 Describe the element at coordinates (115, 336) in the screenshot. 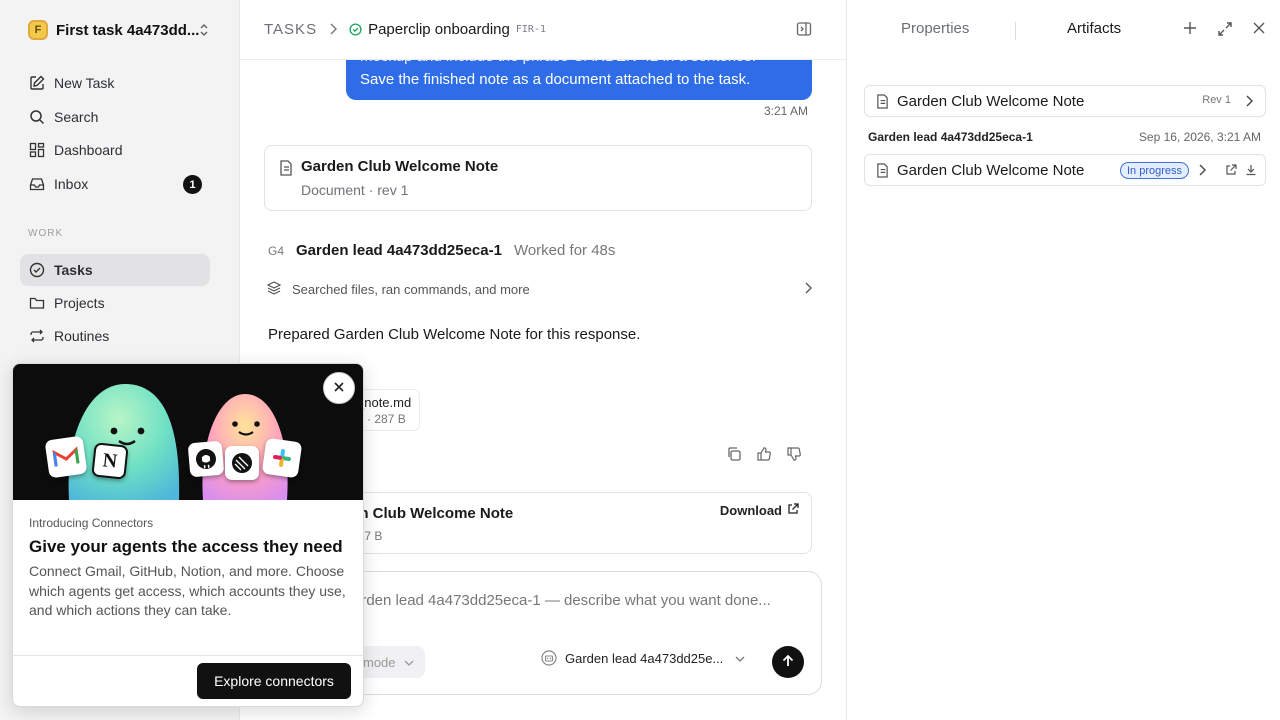

I see `nav-routines: Routines` at that location.